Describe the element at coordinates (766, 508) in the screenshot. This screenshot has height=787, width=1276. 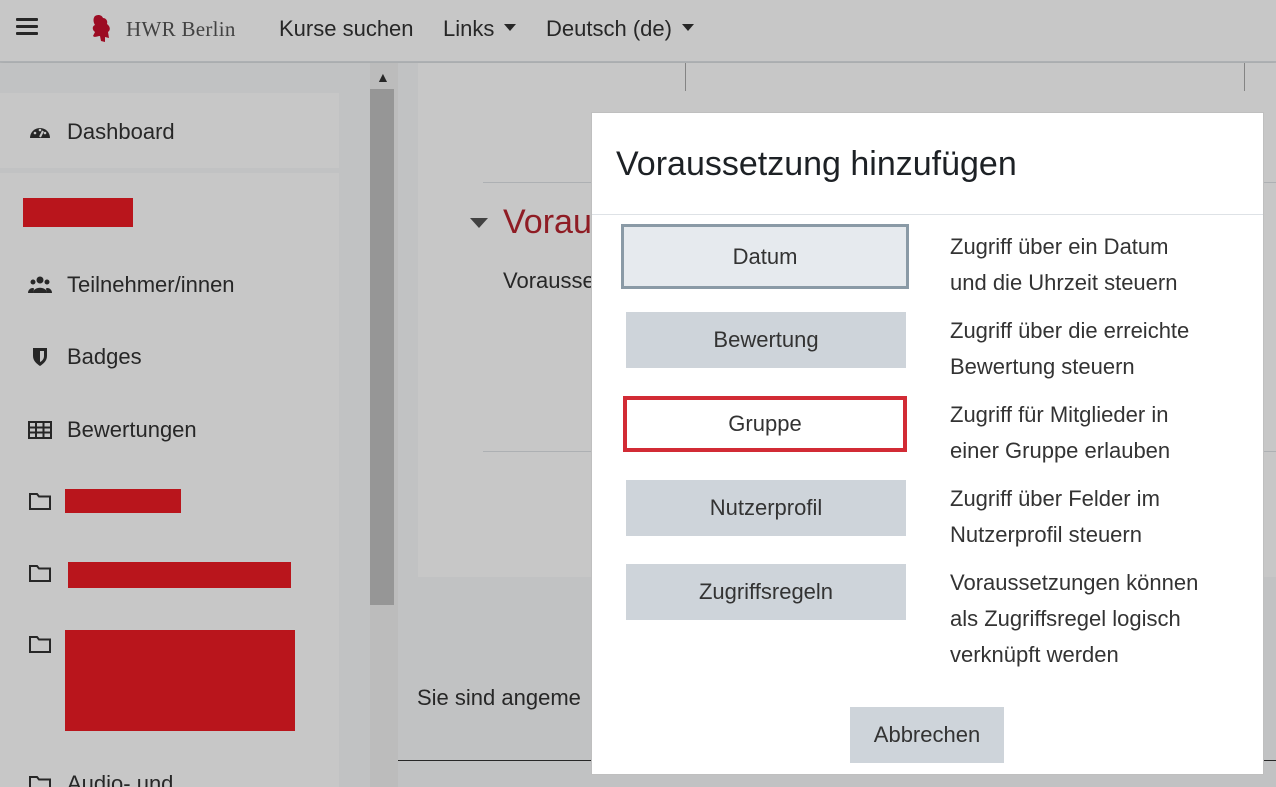
I see `restriction-profile-button: Nutzerprofil` at that location.